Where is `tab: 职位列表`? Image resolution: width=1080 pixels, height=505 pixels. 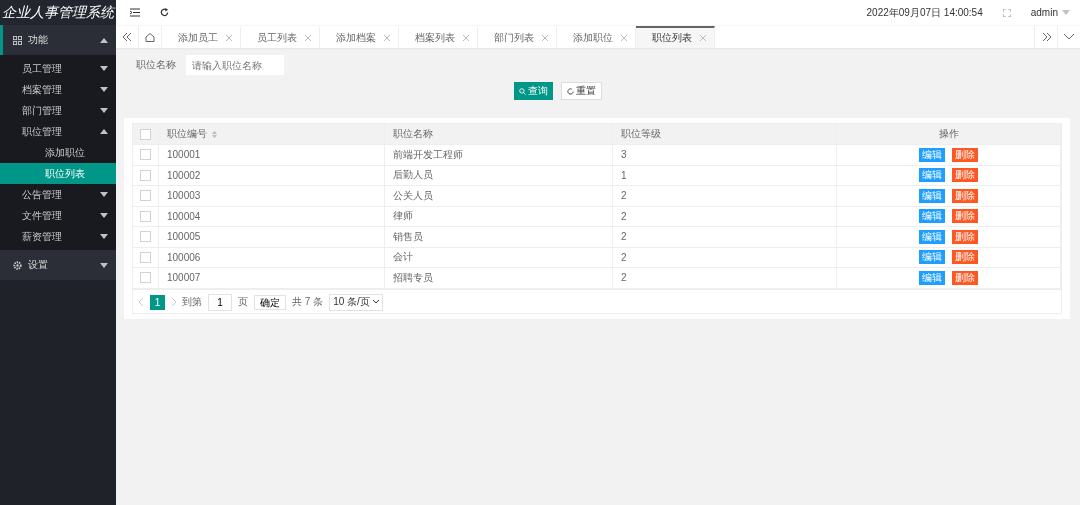
tab: 职位列表 is located at coordinates (675, 37).